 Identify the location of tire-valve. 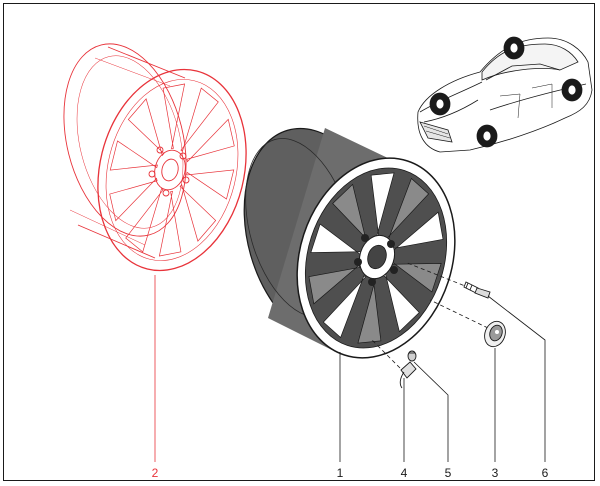
(408, 375).